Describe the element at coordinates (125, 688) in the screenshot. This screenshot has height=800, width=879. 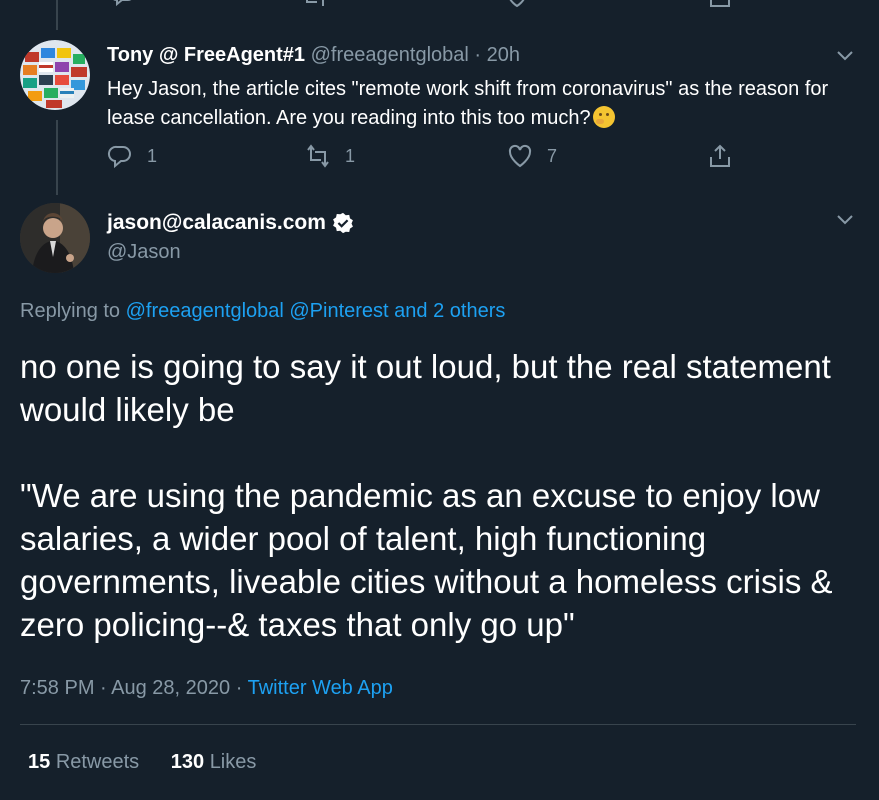
I see `tweet-timestamp: 7:58 PM · Aug 28, 2020` at that location.